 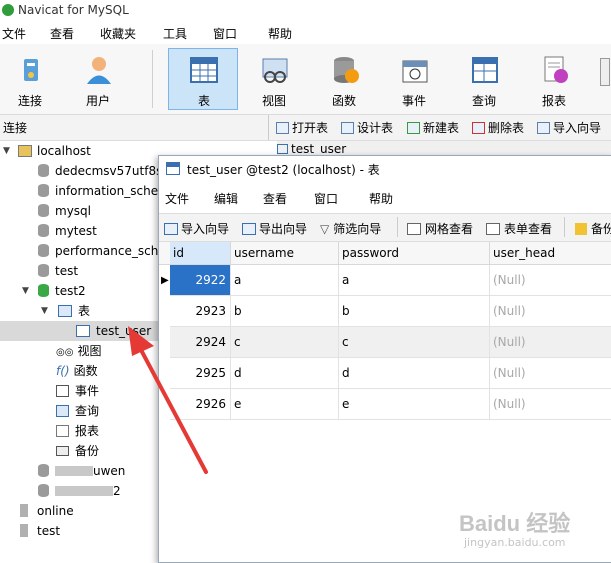 I want to click on tree-db-dedecms: dedecmsv57utf8s, so click(x=100, y=171).